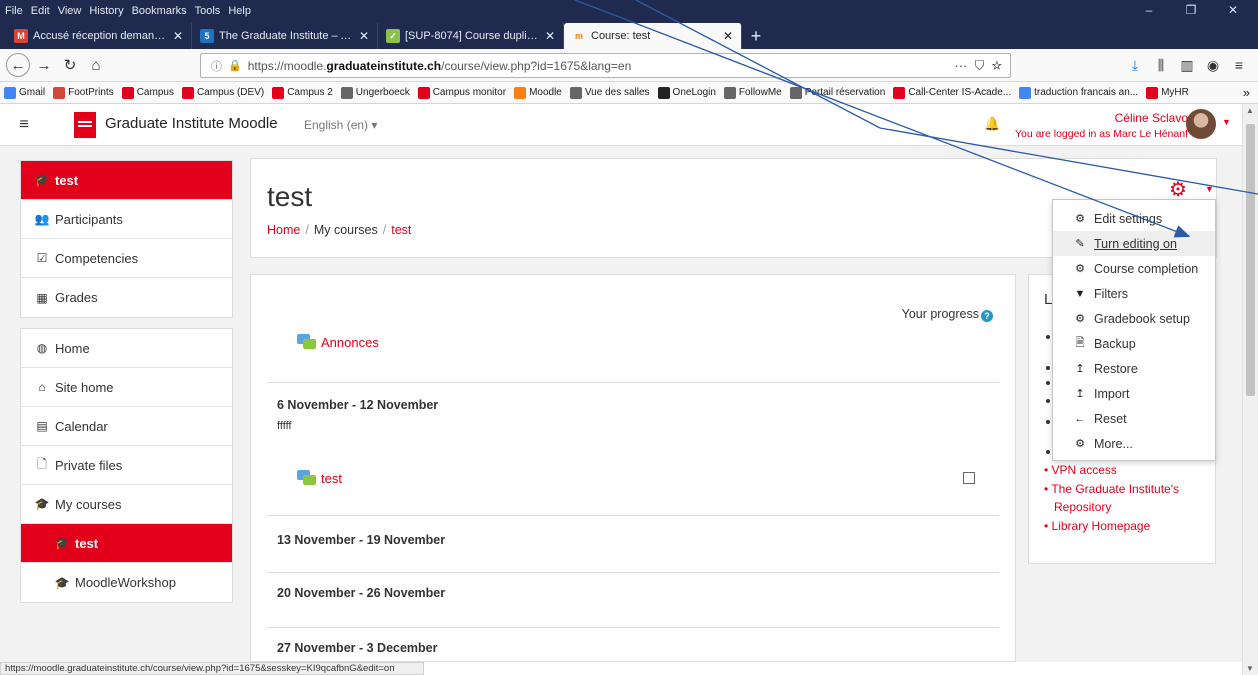  I want to click on menu-bookmarks: Bookmarks, so click(159, 11).